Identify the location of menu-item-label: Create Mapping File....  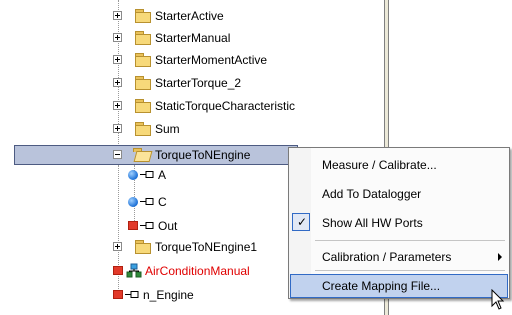
(381, 286).